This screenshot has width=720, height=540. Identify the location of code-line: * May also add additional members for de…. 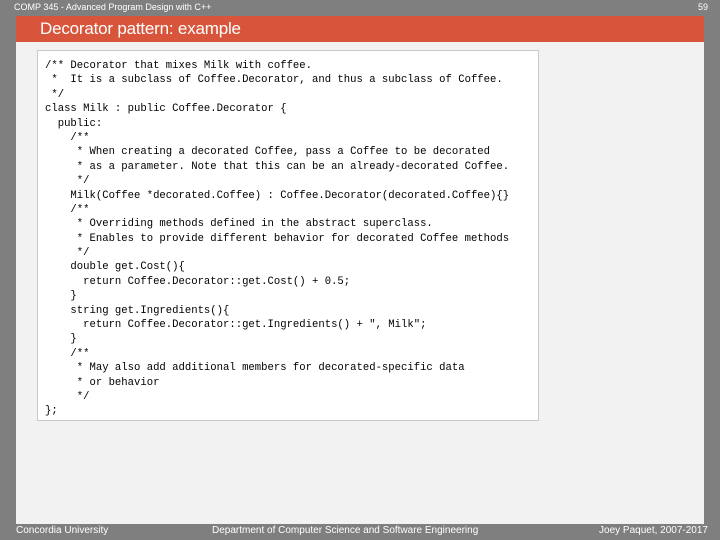
(255, 368).